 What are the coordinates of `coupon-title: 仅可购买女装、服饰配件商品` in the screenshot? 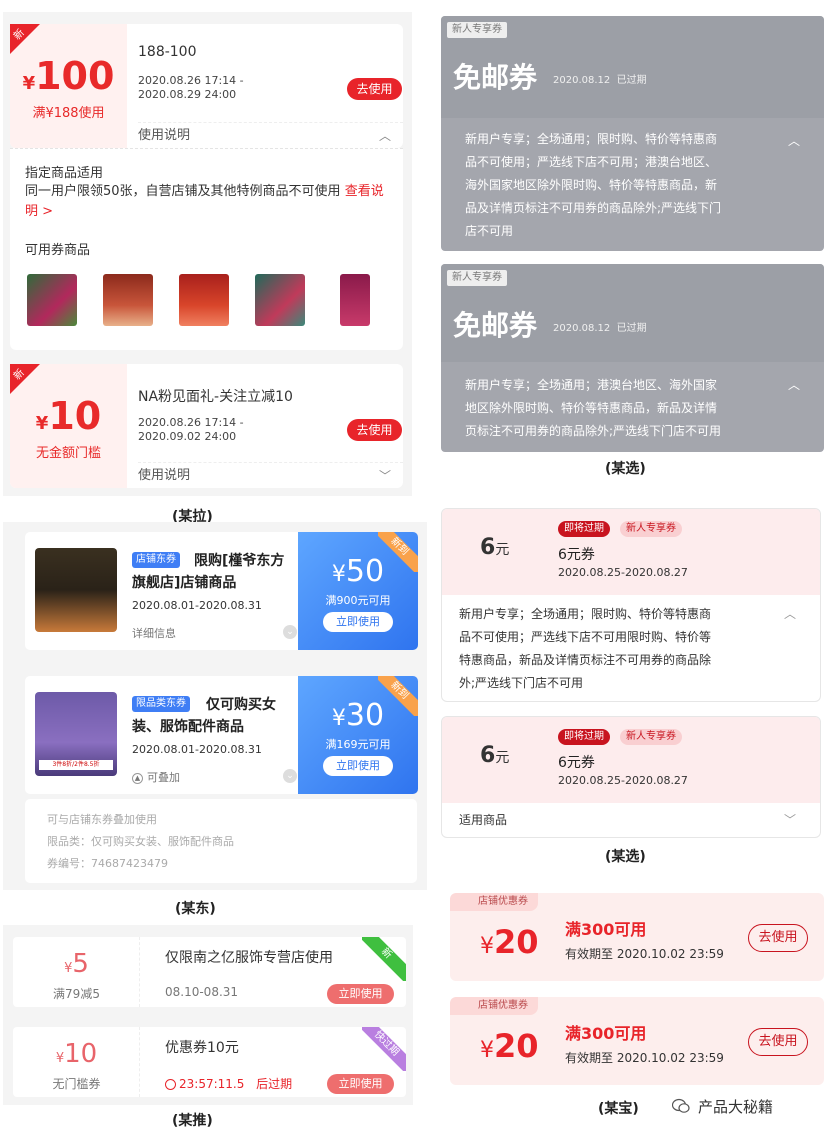 It's located at (204, 716).